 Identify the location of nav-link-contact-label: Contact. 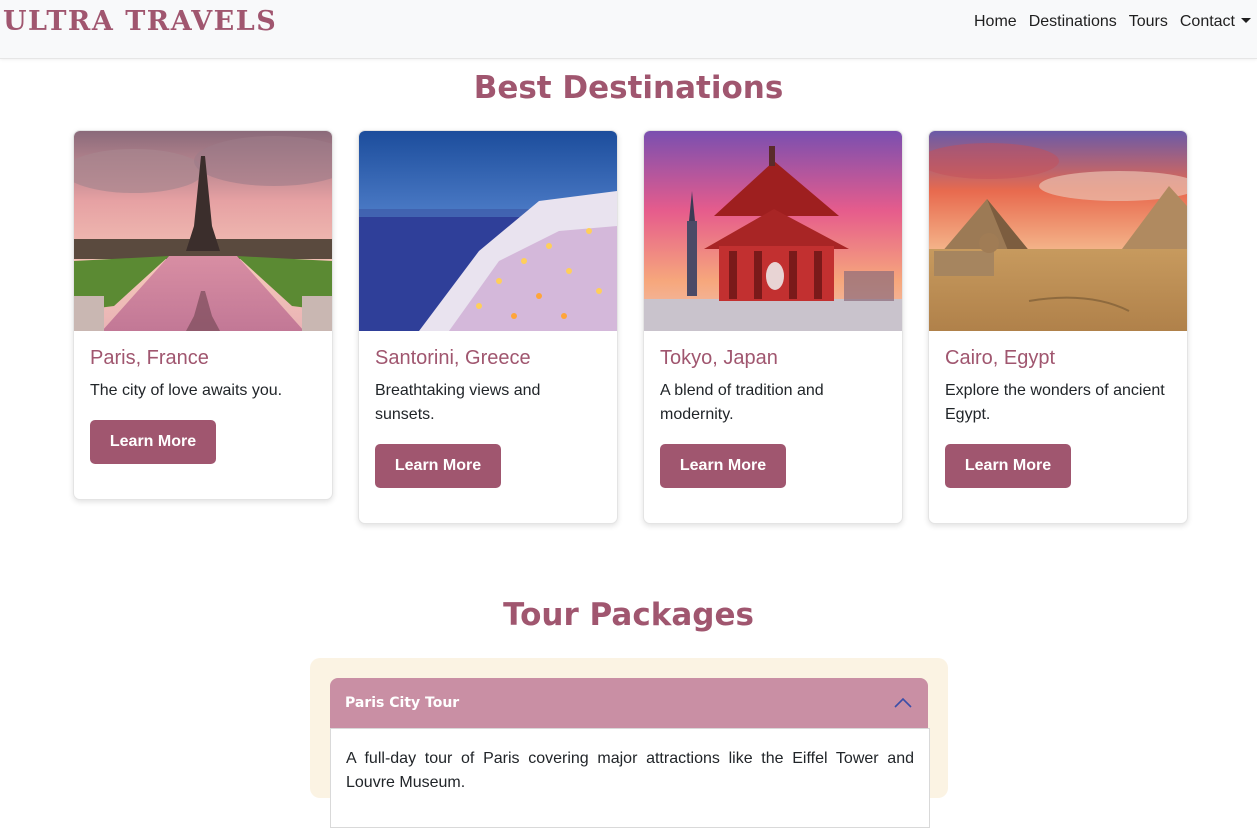
(1207, 21).